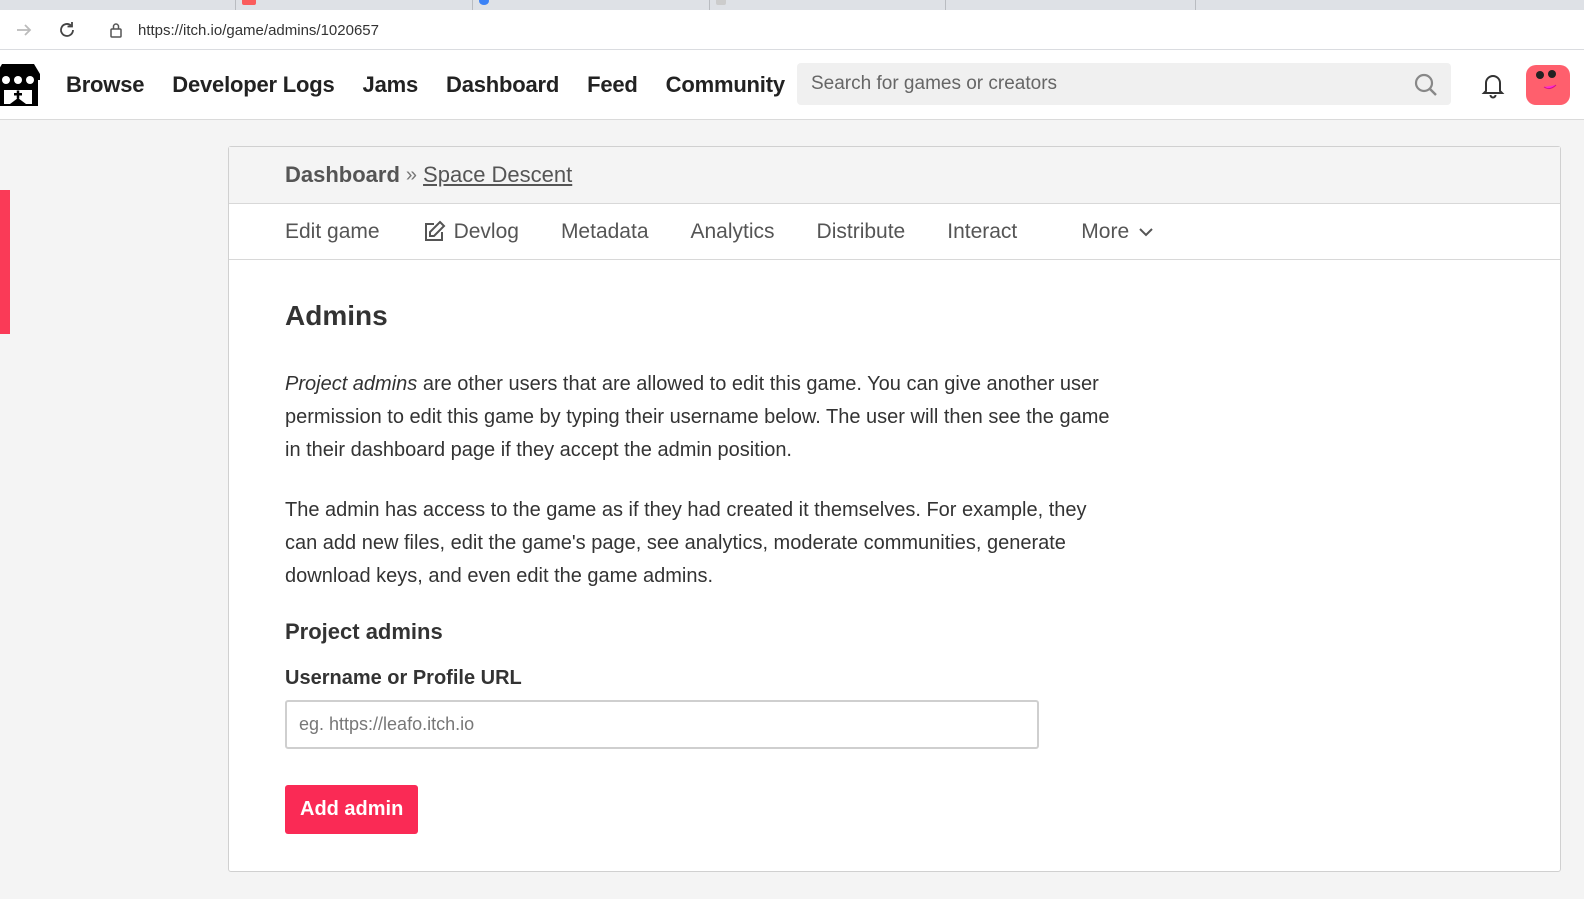 The image size is (1584, 899). Describe the element at coordinates (725, 85) in the screenshot. I see `nav-community: Community` at that location.